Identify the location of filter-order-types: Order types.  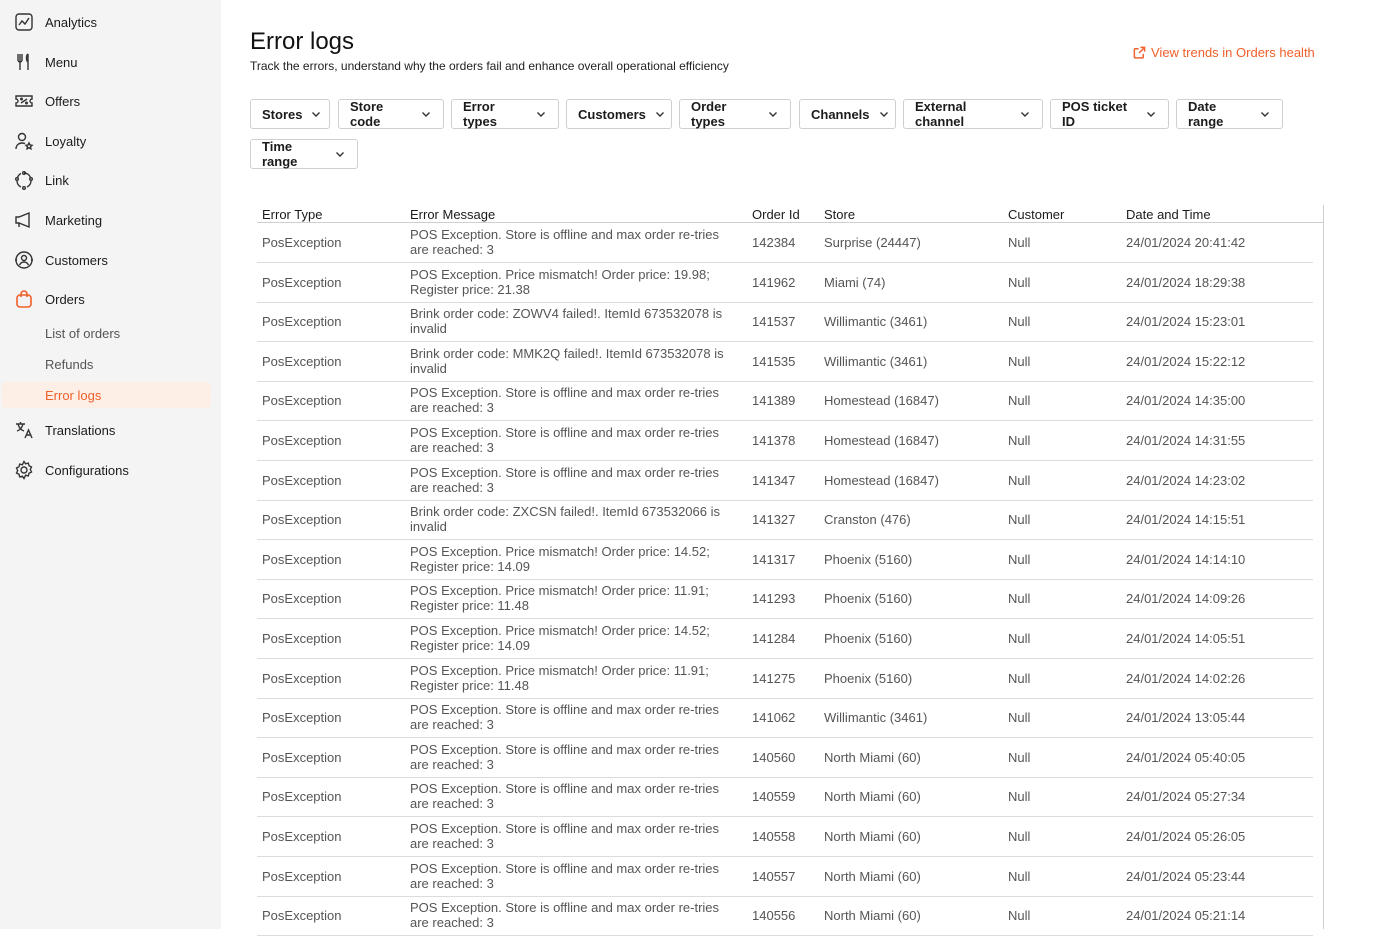
(735, 114).